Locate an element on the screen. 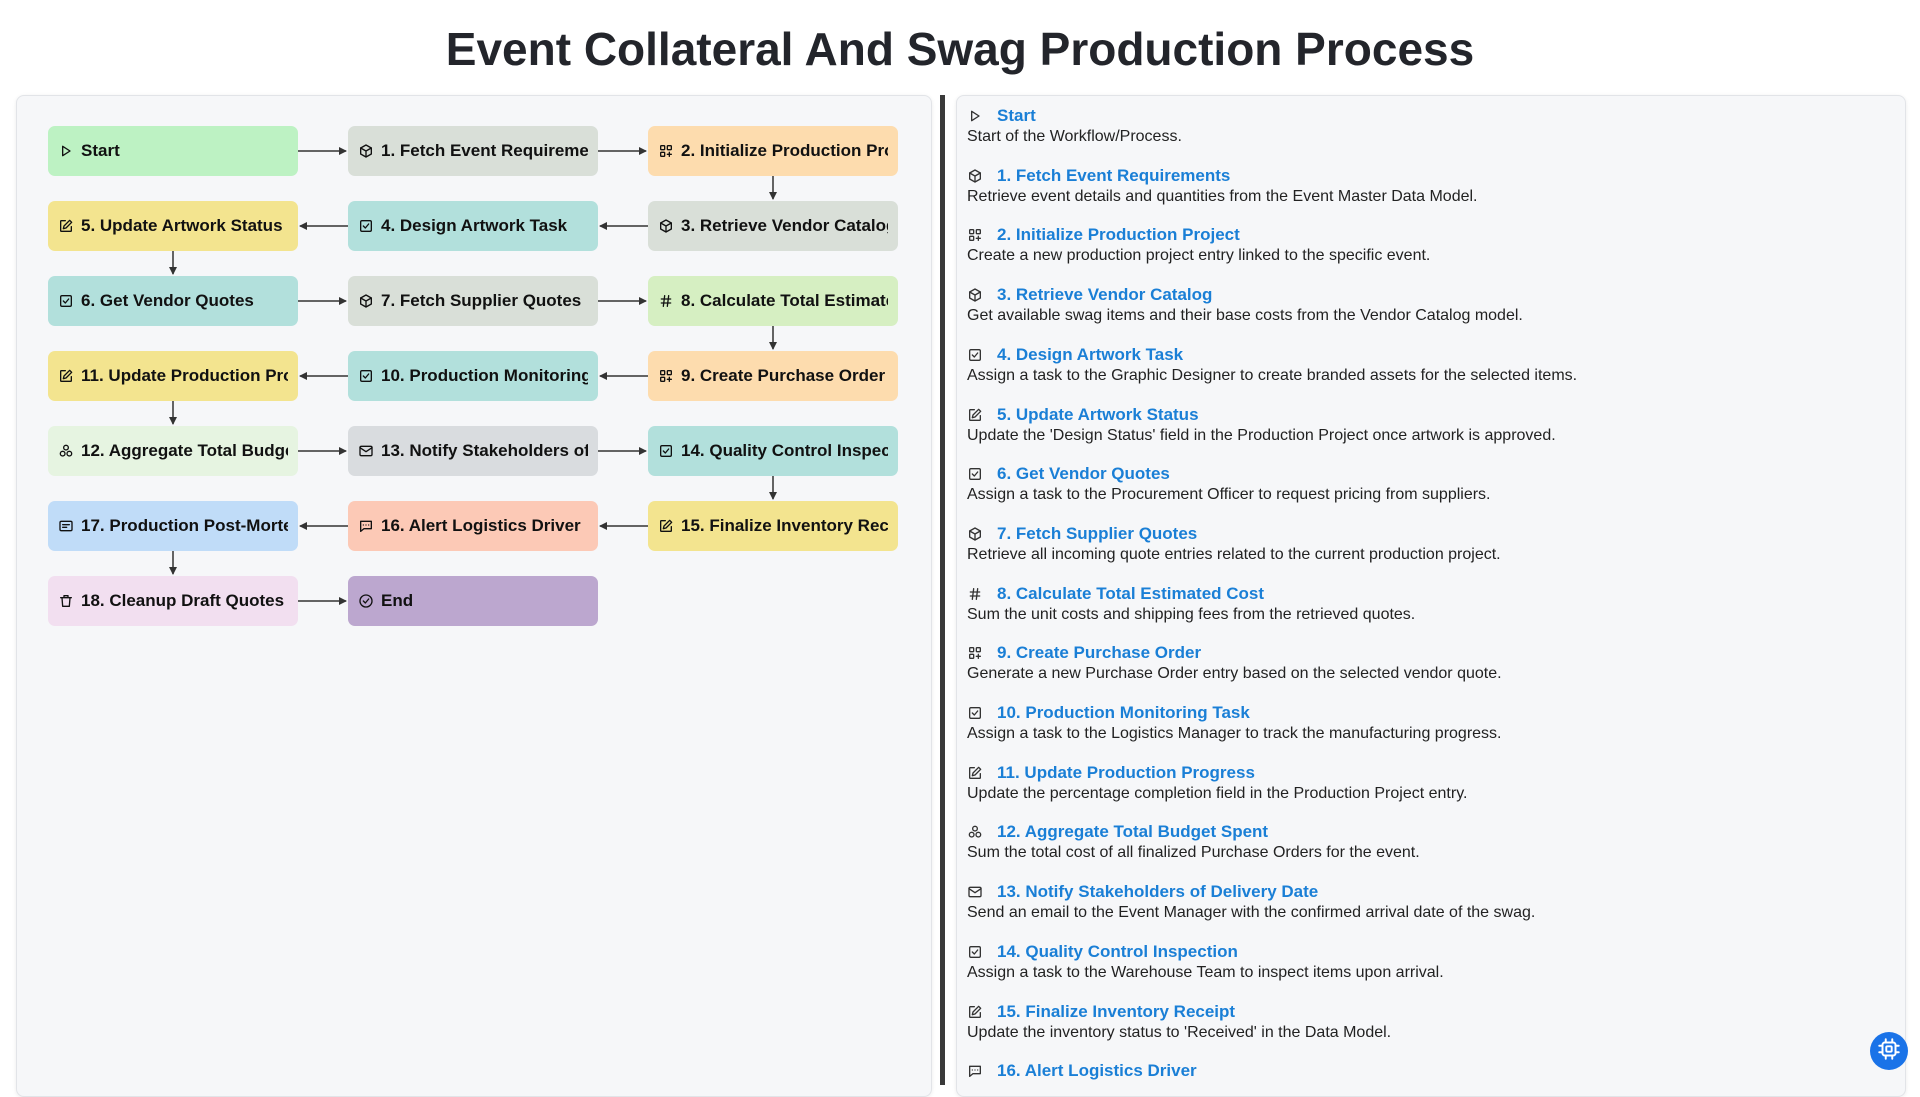 This screenshot has height=1097, width=1920. step-link: 9. Create Purchase Order is located at coordinates (1234, 653).